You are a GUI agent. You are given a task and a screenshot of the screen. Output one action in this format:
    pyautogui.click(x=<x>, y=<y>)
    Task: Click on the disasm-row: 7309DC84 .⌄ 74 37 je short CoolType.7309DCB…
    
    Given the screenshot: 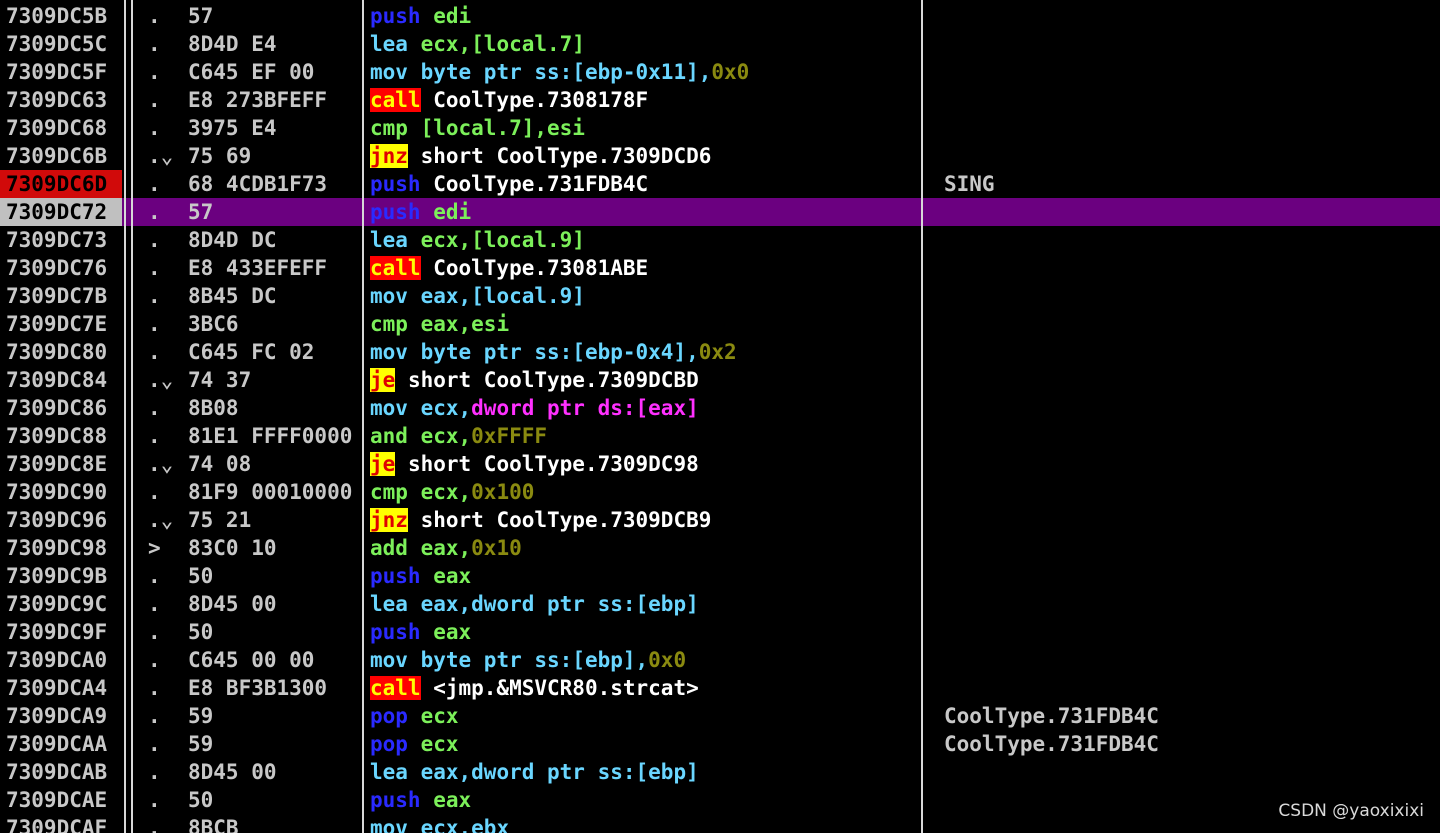 What is the action you would take?
    pyautogui.click(x=720, y=380)
    